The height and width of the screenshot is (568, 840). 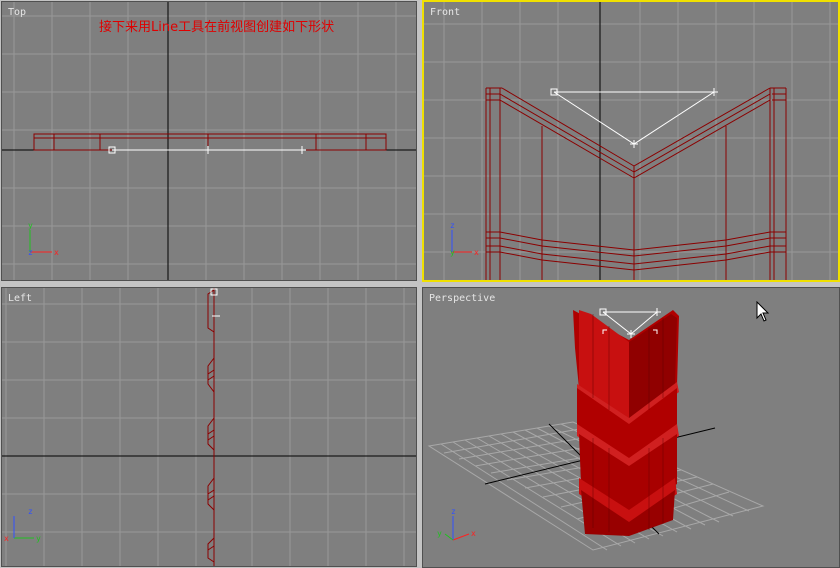 I want to click on instruction-text: 接下来用Line工具在前视图创建如下形状, so click(x=217, y=27).